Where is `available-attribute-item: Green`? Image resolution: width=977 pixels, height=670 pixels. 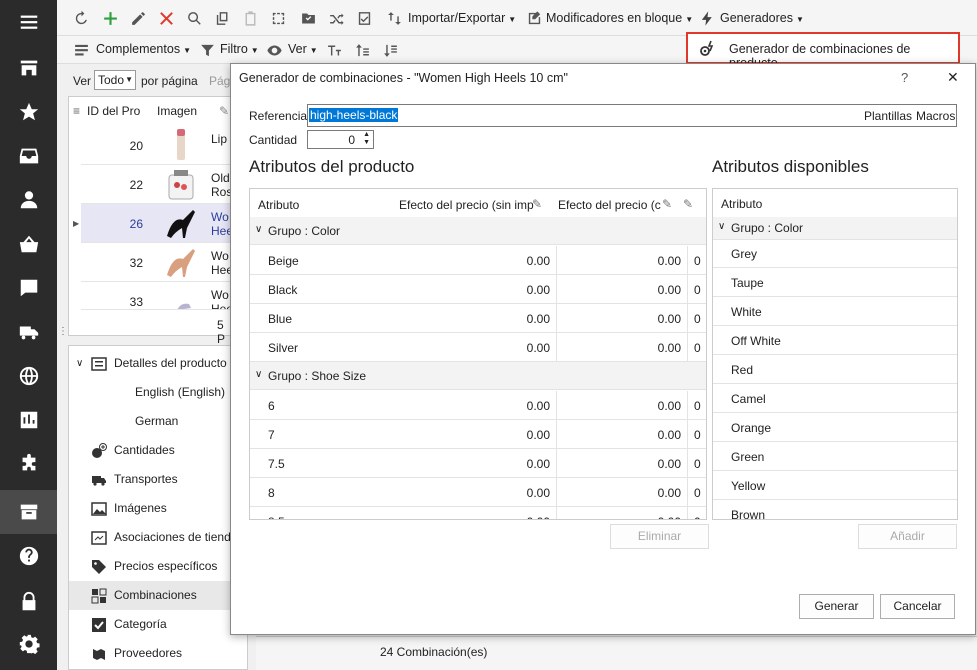
available-attribute-item: Green is located at coordinates (835, 456).